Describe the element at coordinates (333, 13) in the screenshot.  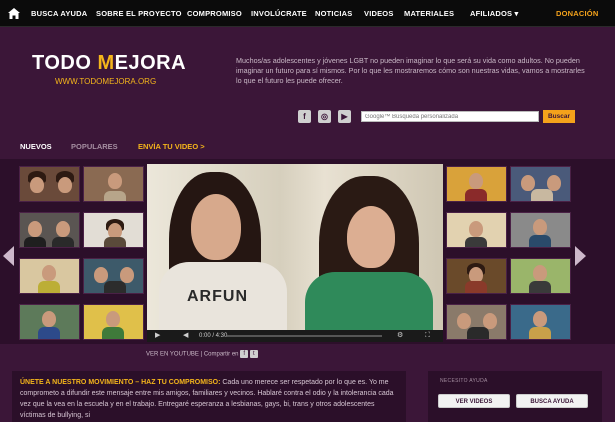
I see `nav-item-noticias: NOTICIAS` at that location.